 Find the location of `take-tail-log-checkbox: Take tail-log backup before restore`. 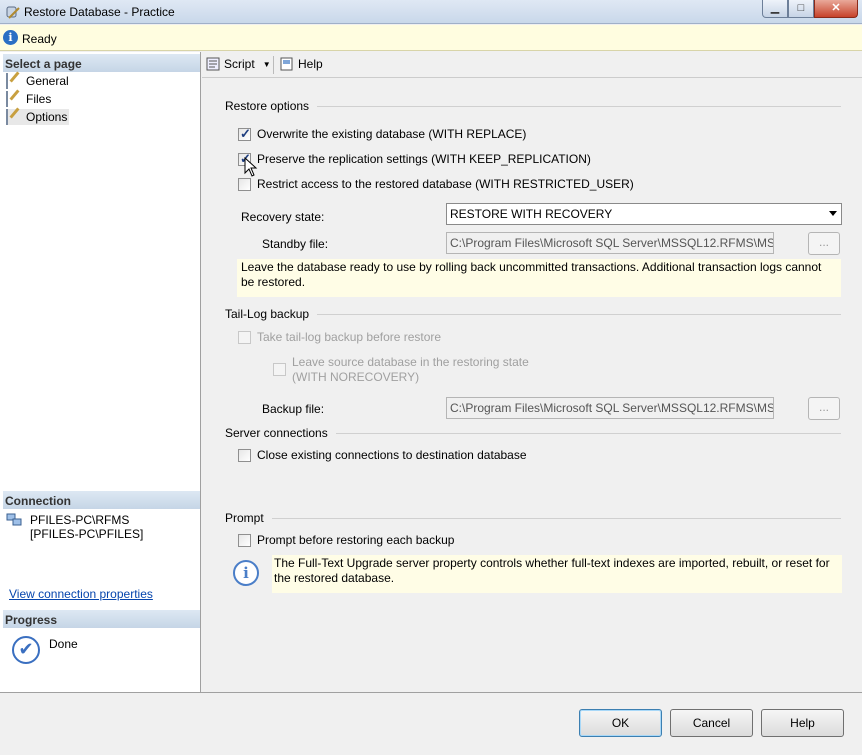

take-tail-log-checkbox: Take tail-log backup before restore is located at coordinates (339, 337).